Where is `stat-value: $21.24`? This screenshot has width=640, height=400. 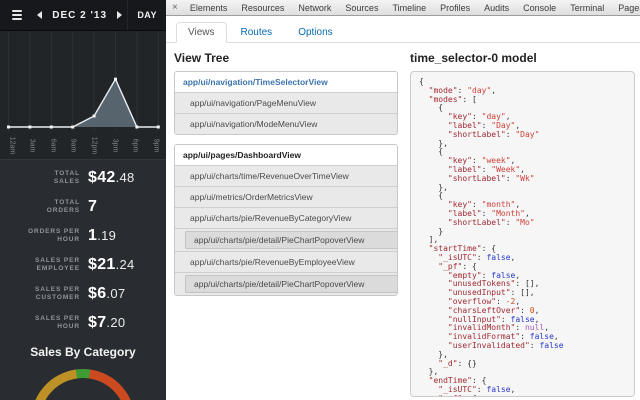 stat-value: $21.24 is located at coordinates (111, 264).